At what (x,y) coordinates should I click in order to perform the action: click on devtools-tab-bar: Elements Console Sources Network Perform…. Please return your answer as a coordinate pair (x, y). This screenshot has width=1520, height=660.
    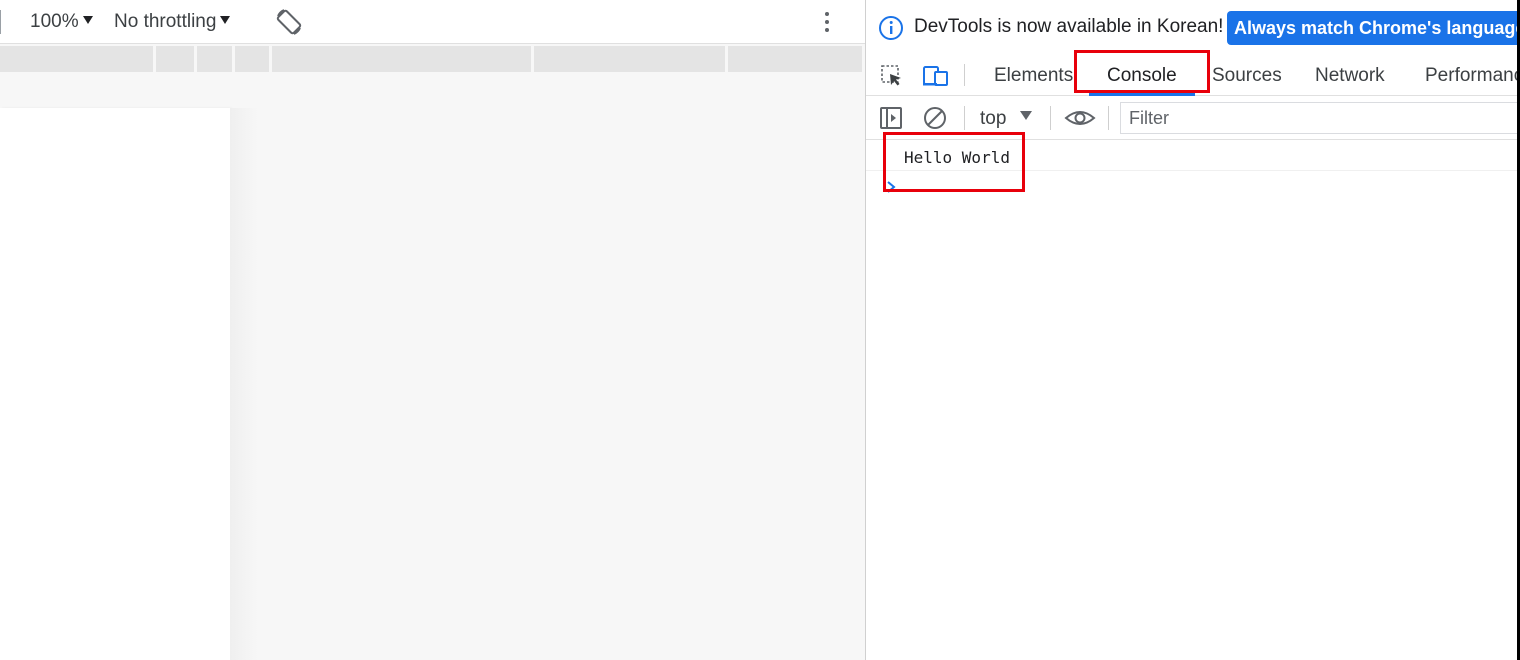
    Looking at the image, I should click on (1193, 75).